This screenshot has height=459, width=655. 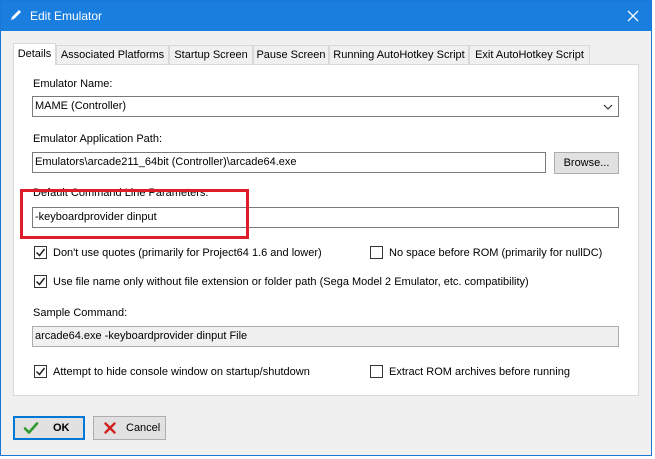 What do you see at coordinates (66, 16) in the screenshot?
I see `window-title: Edit Emulator` at bounding box center [66, 16].